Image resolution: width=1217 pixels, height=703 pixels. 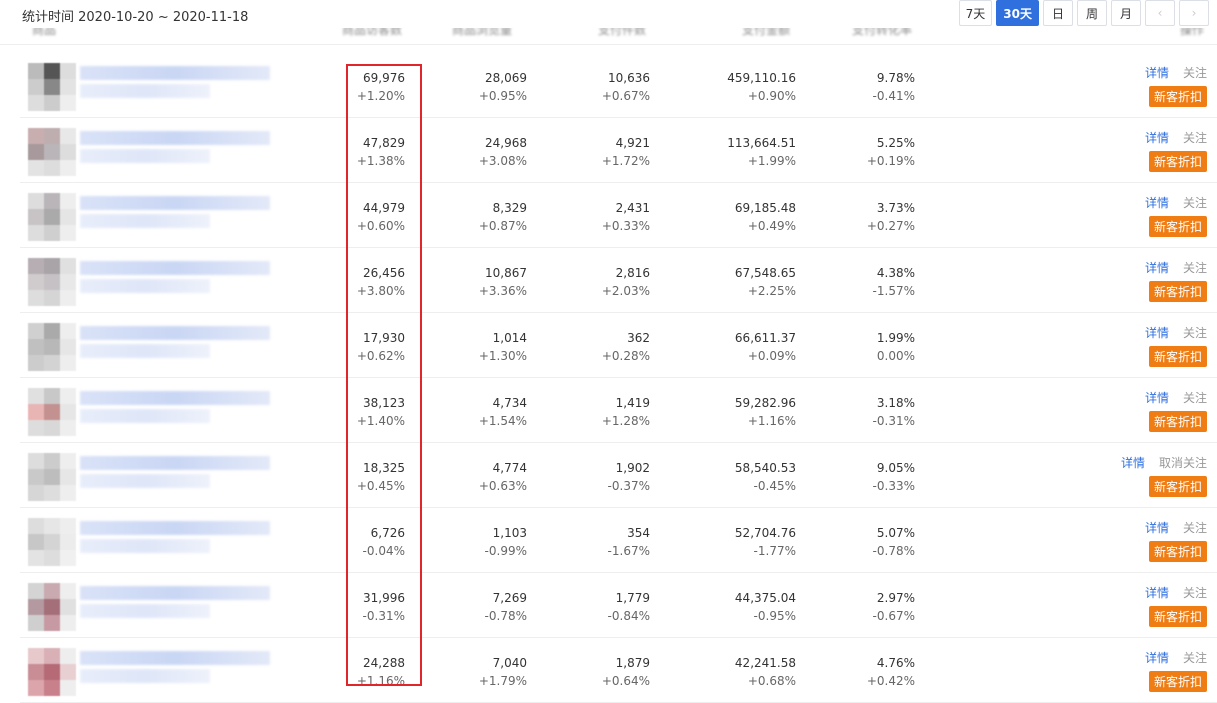 I want to click on amount-value: 42,241.58, so click(x=765, y=663).